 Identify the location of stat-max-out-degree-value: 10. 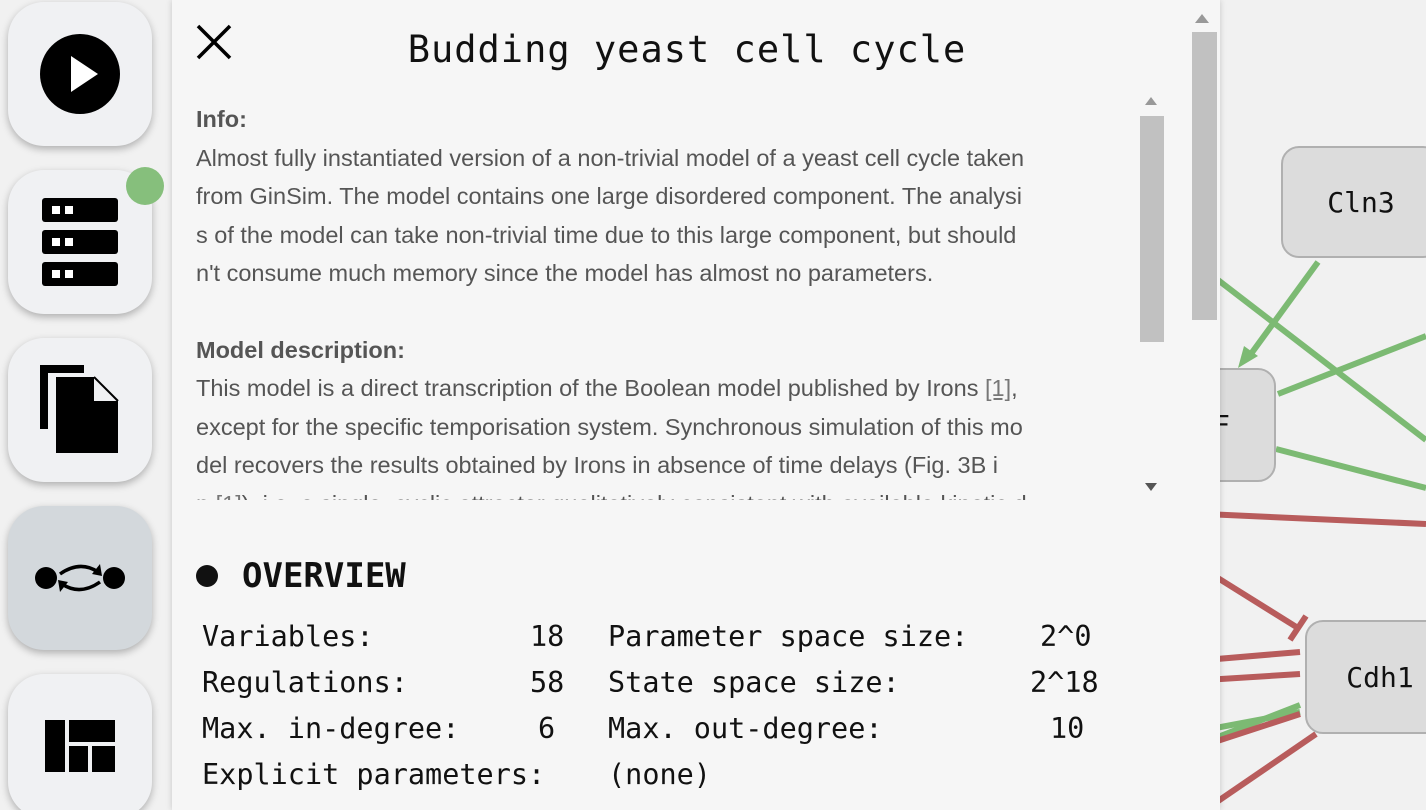
(1067, 728).